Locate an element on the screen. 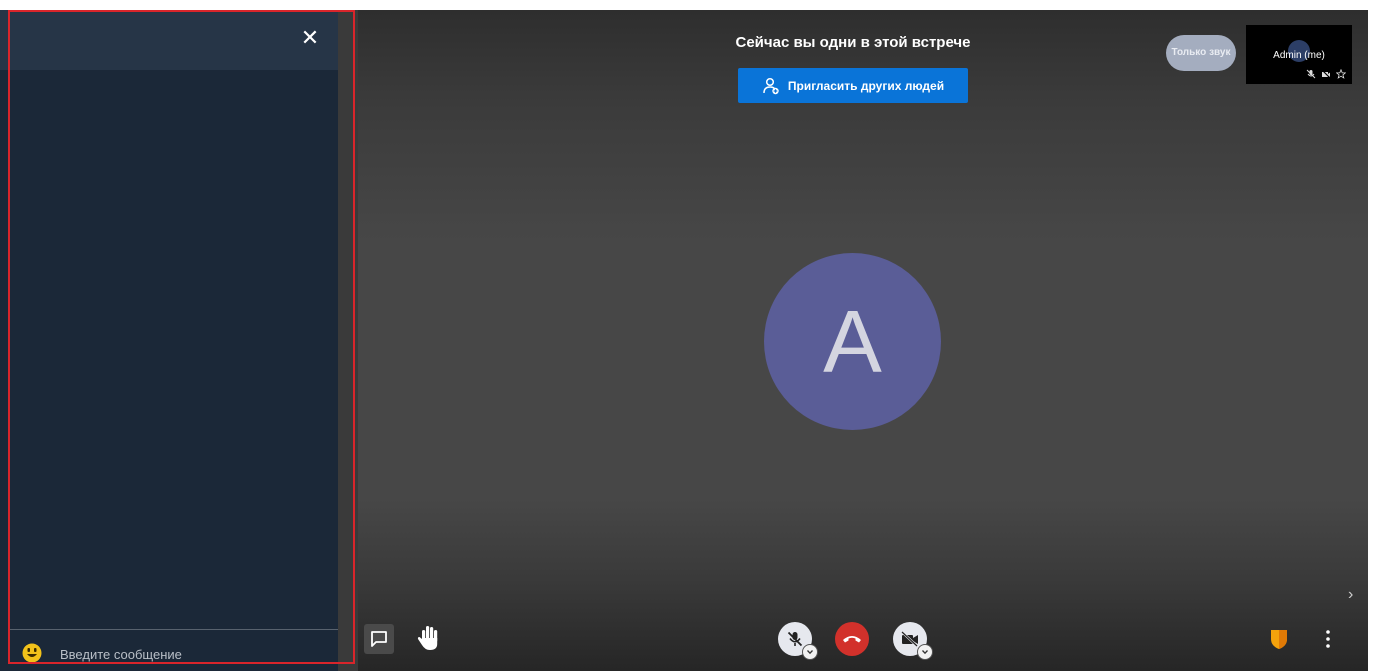 This screenshot has height=671, width=1373. phone-hangup-icon is located at coordinates (852, 639).